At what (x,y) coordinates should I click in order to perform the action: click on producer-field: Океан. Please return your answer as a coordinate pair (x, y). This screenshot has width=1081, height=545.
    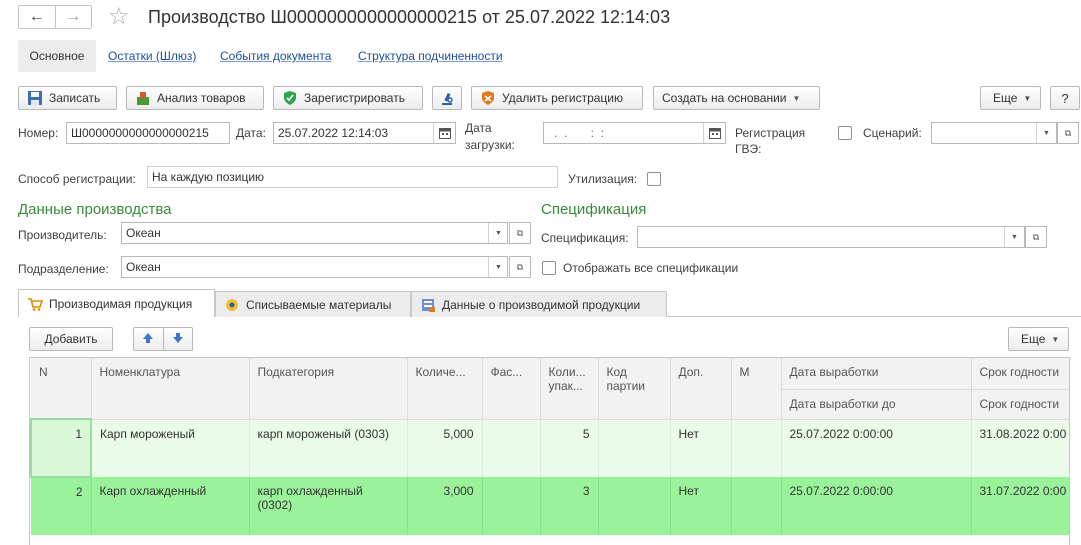
    Looking at the image, I should click on (314, 233).